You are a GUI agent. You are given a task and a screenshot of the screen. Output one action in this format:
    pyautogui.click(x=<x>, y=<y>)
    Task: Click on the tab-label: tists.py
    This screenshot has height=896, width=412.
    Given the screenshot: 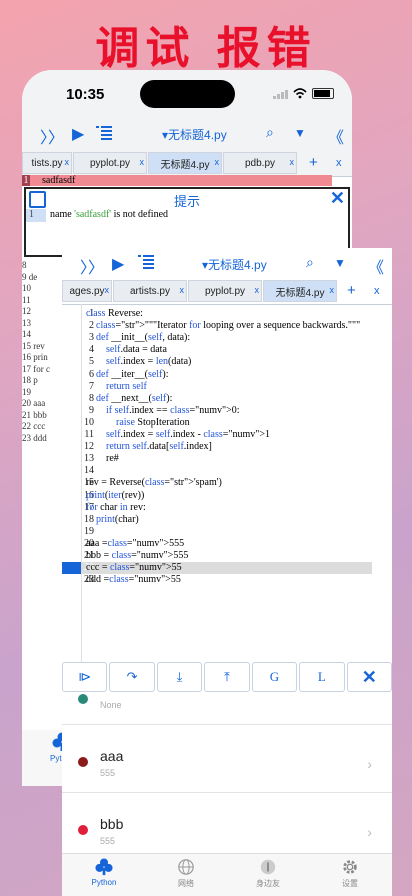 What is the action you would take?
    pyautogui.click(x=47, y=163)
    